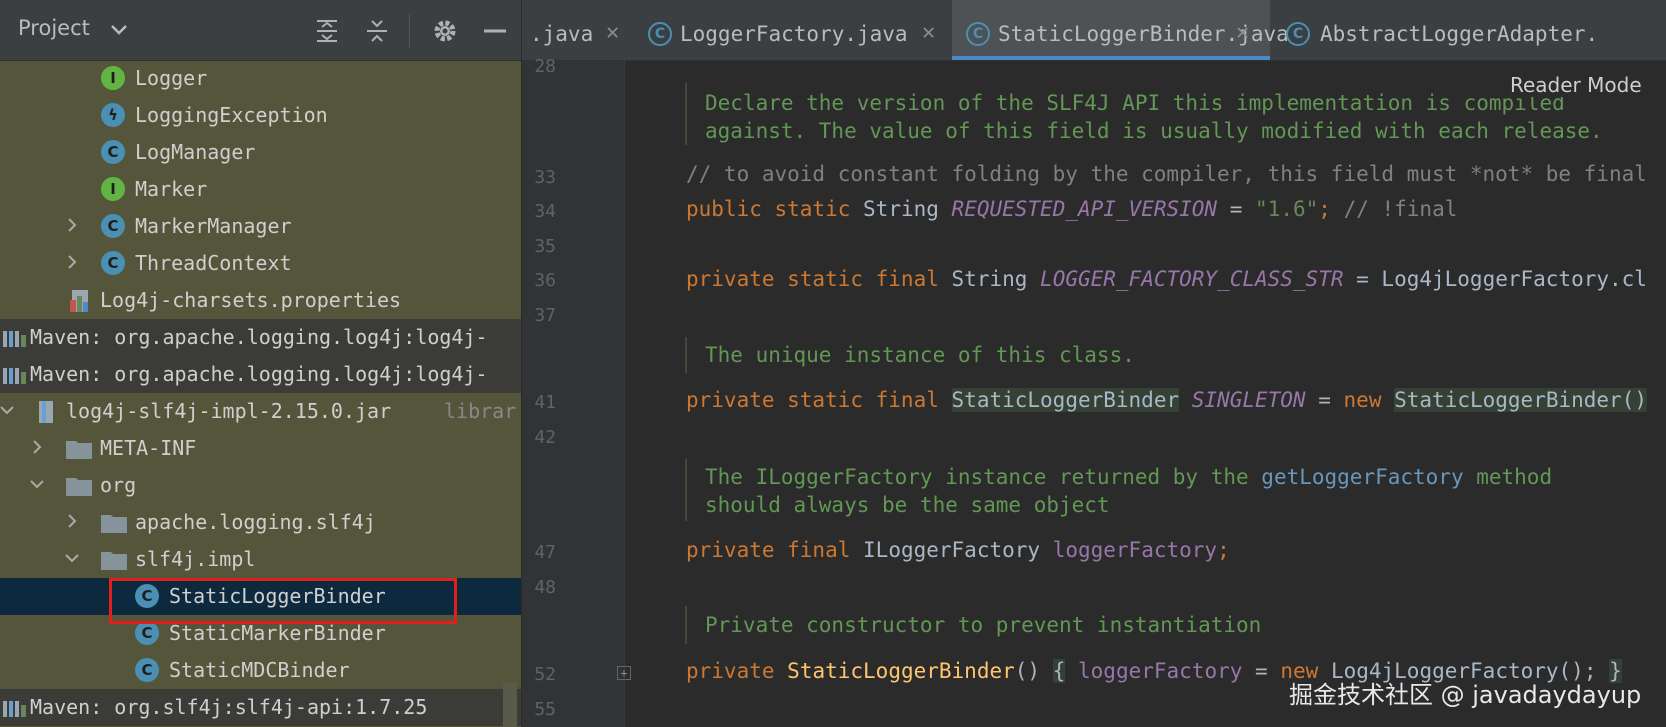  I want to click on tree-item-apache-logging-slf4j: apache.logging.slf4j, so click(260, 522).